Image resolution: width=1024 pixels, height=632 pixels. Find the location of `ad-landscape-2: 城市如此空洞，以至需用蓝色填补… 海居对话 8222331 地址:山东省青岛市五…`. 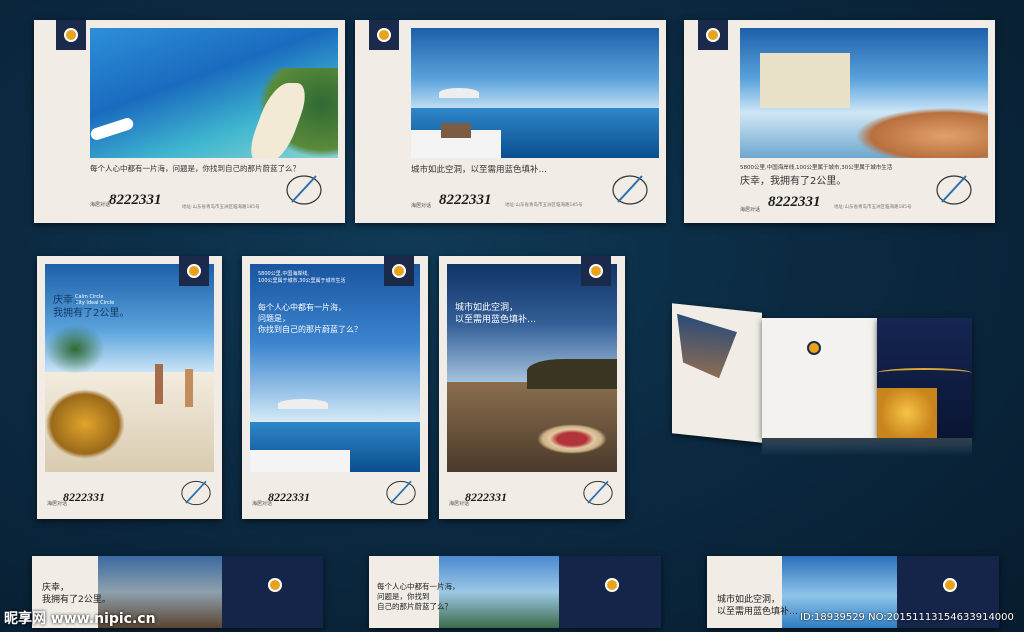

ad-landscape-2: 城市如此空洞，以至需用蓝色填补… 海居对话 8222331 地址:山东省青岛市五… is located at coordinates (510, 121).